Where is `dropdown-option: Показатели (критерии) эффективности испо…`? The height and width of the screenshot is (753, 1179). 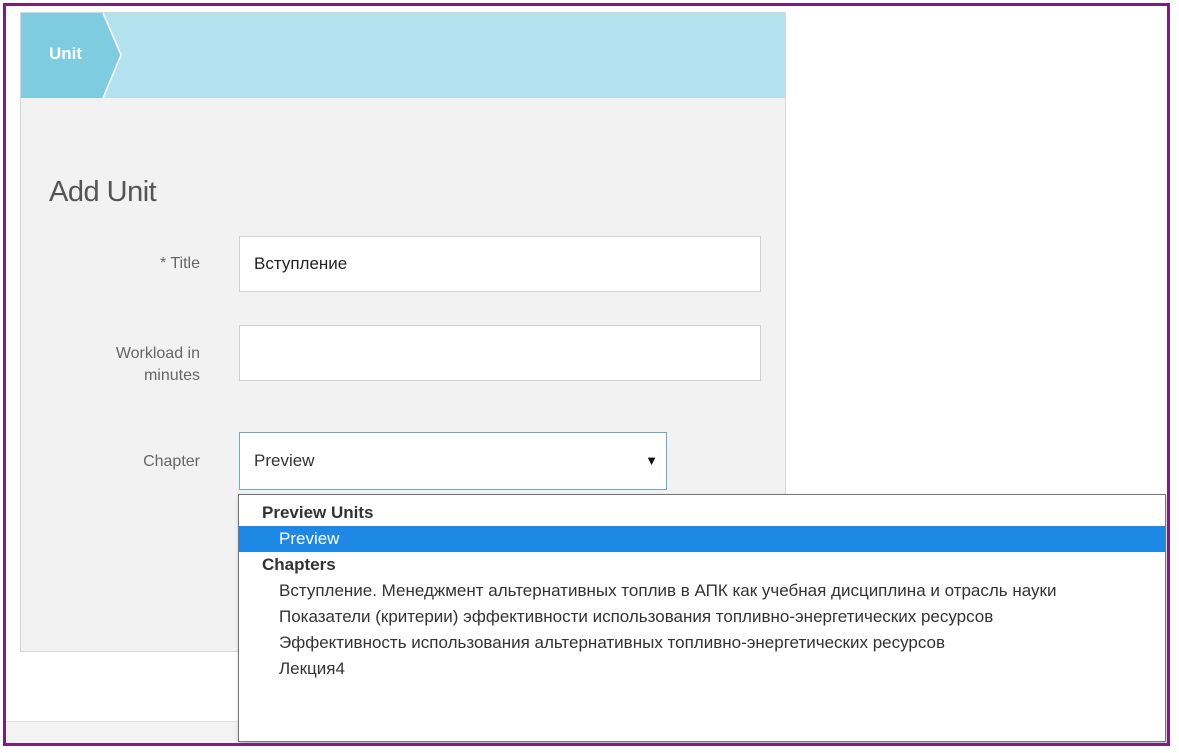 dropdown-option: Показатели (критерии) эффективности испо… is located at coordinates (702, 617).